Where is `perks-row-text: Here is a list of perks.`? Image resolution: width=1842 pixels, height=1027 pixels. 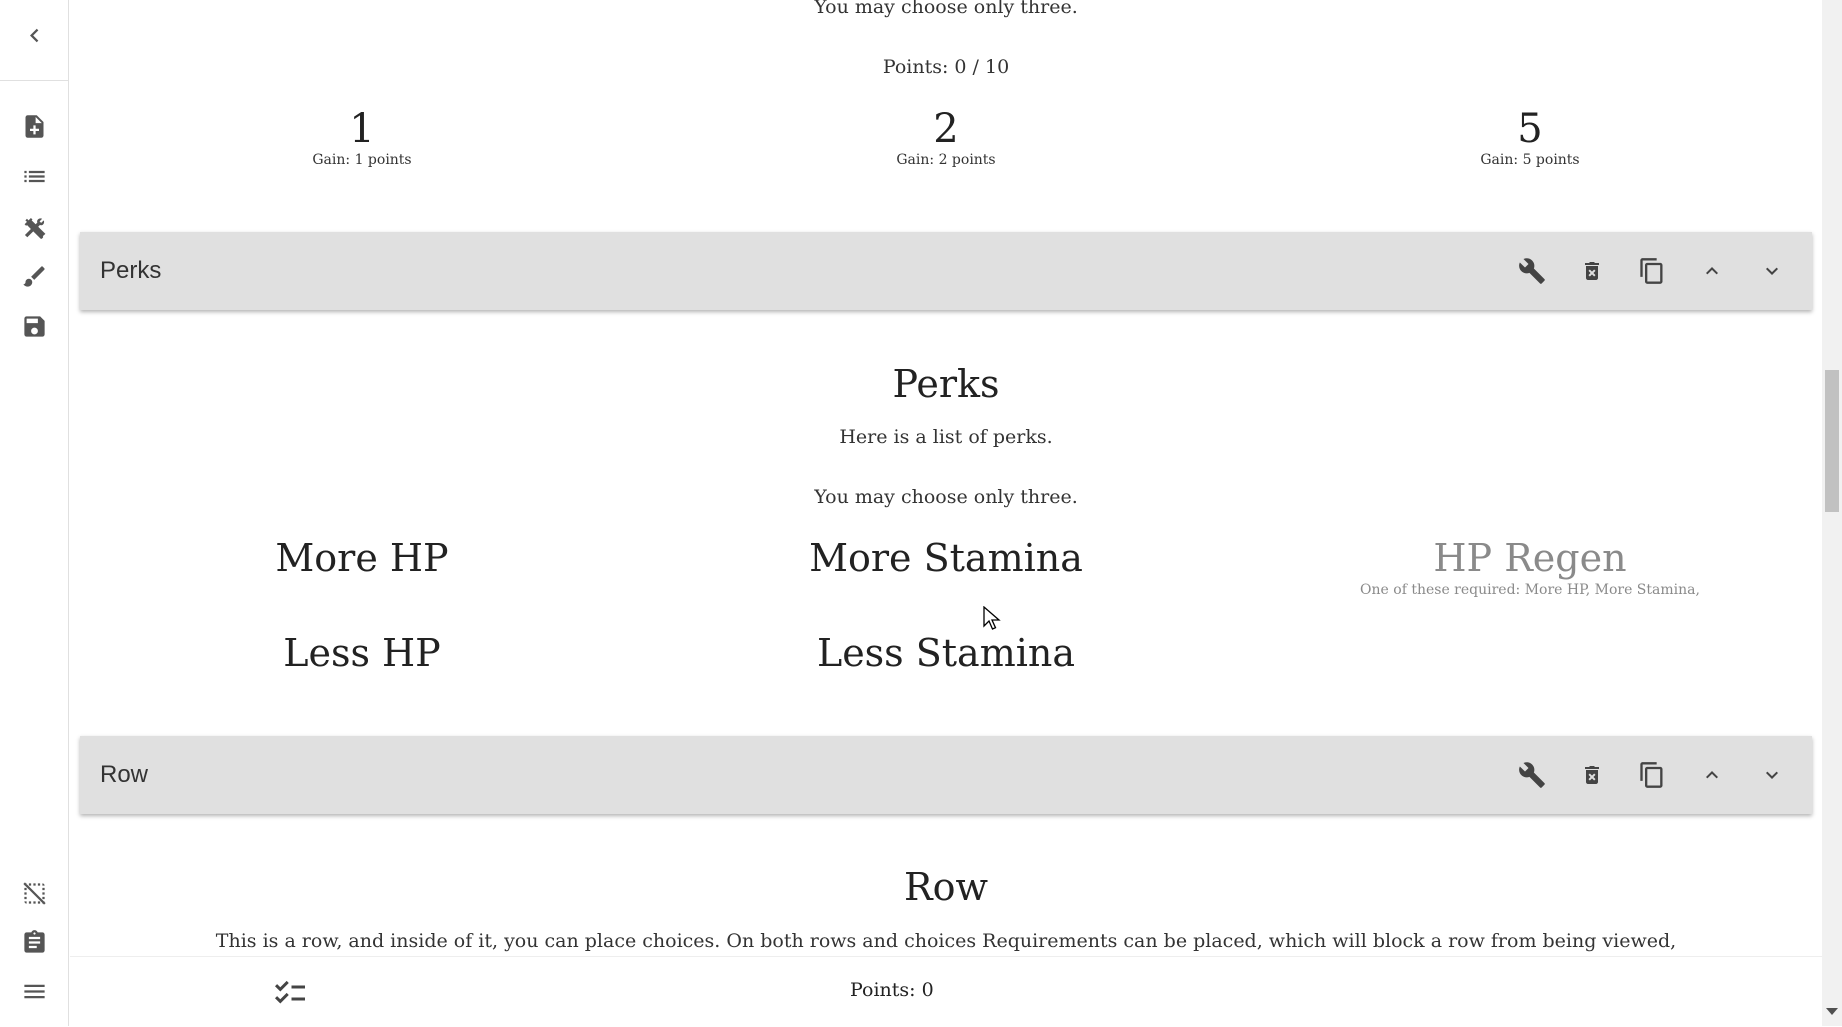 perks-row-text: Here is a list of perks. is located at coordinates (946, 437).